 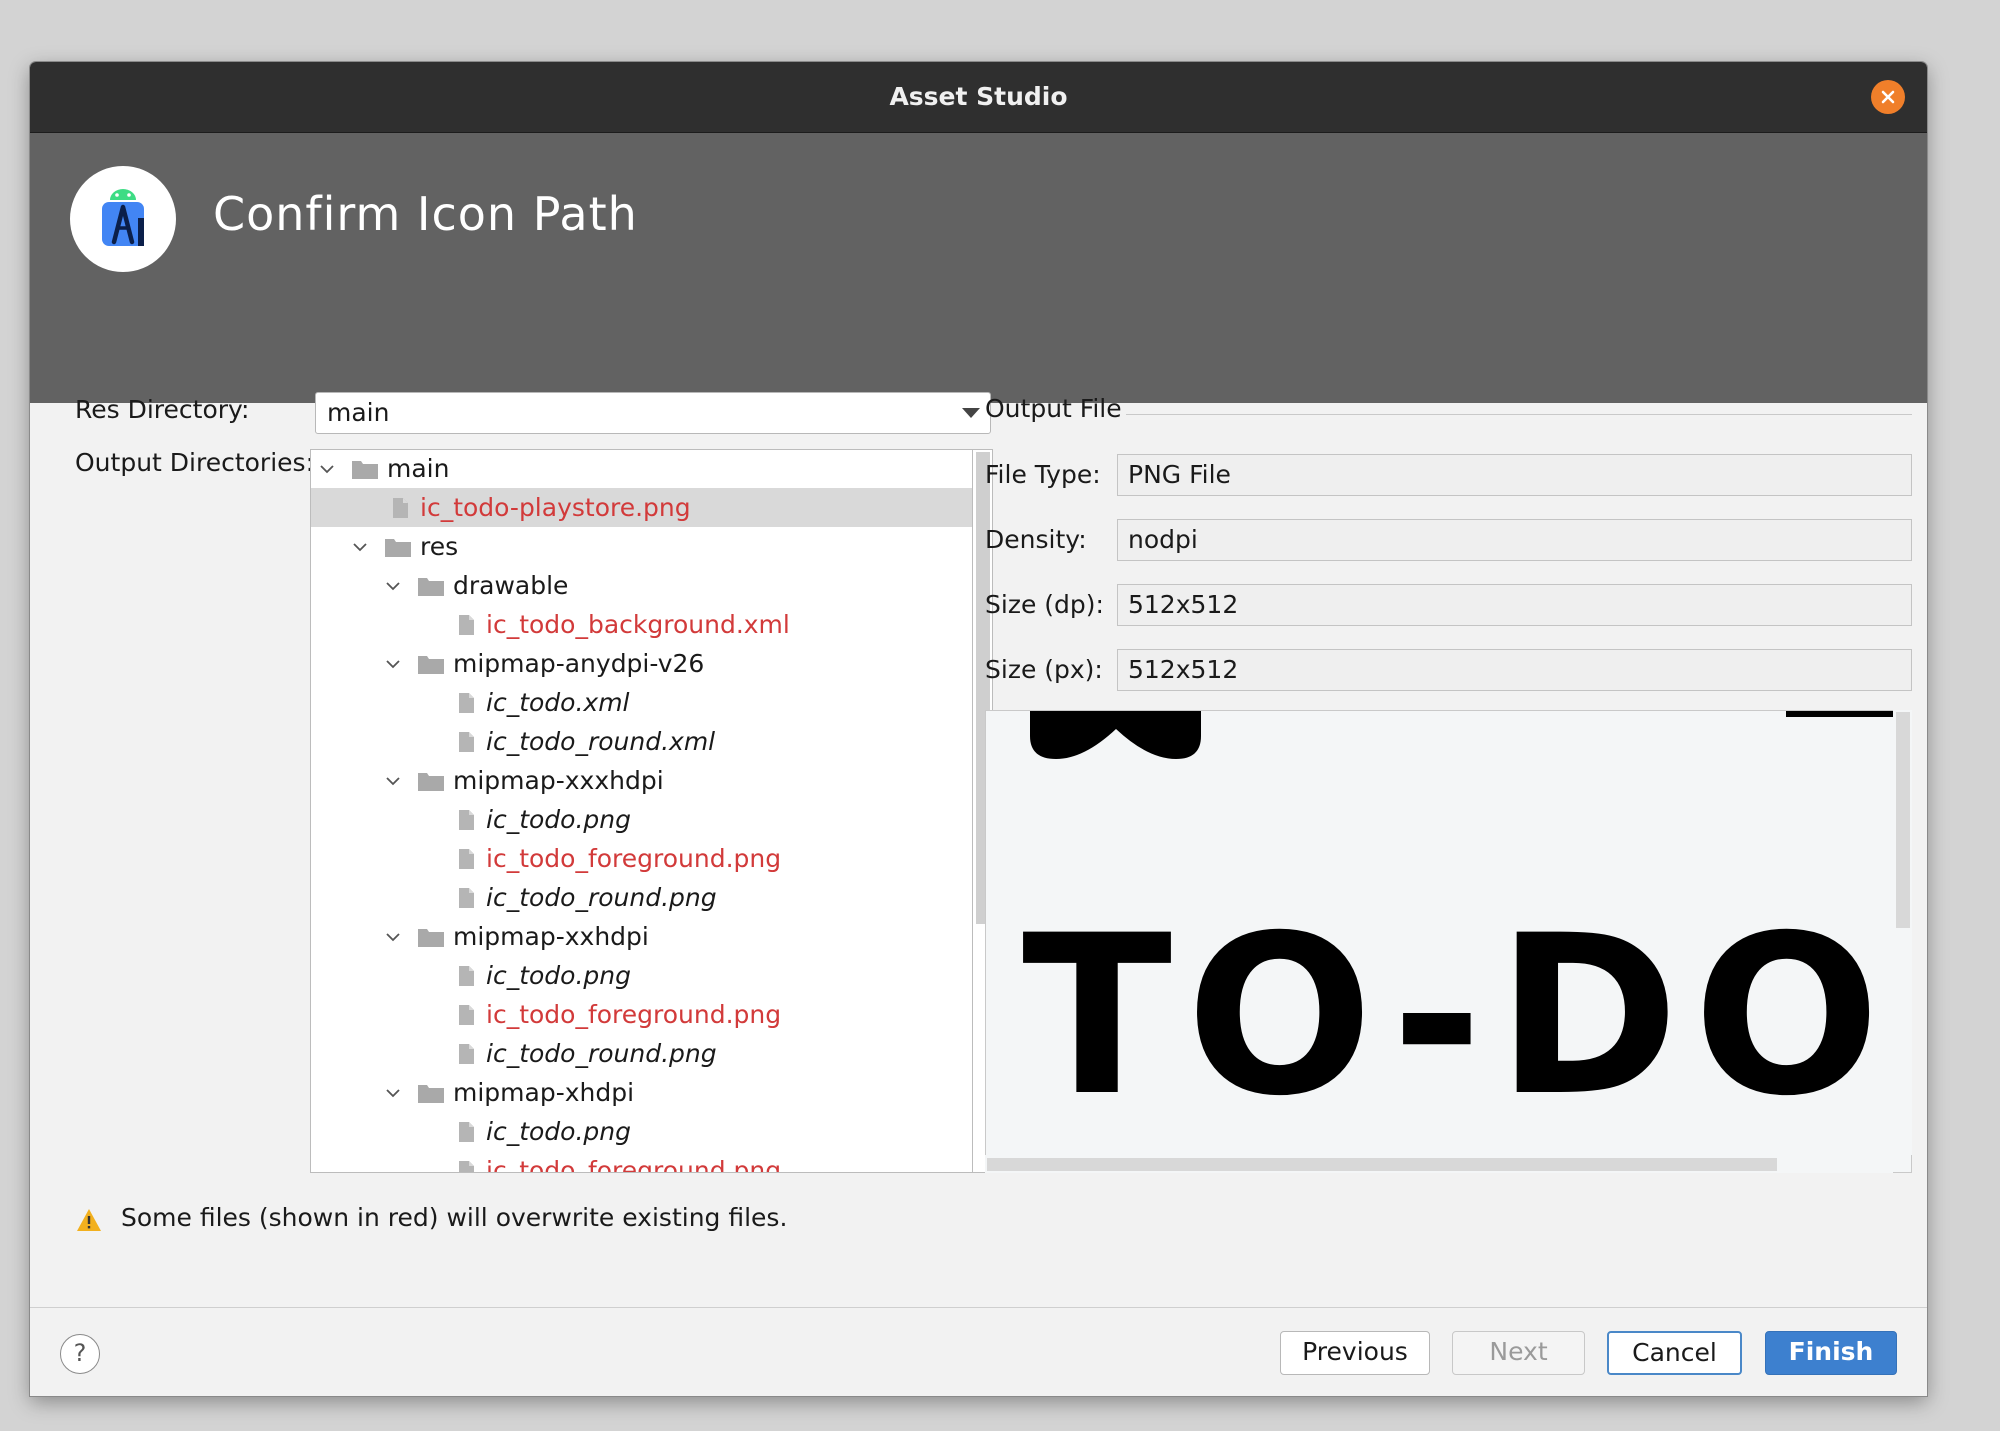 What do you see at coordinates (555, 507) in the screenshot?
I see `tree-item-label: ic_todo-playstore.png` at bounding box center [555, 507].